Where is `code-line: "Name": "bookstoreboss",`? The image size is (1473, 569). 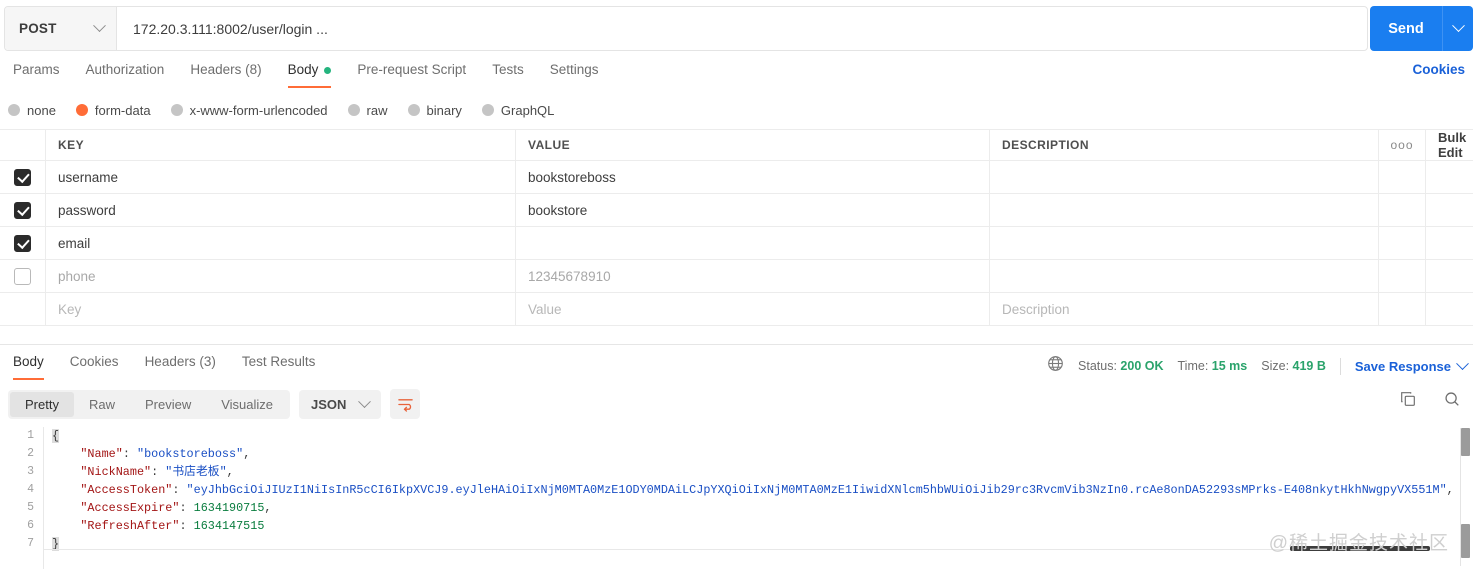 code-line: "Name": "bookstoreboss", is located at coordinates (165, 454).